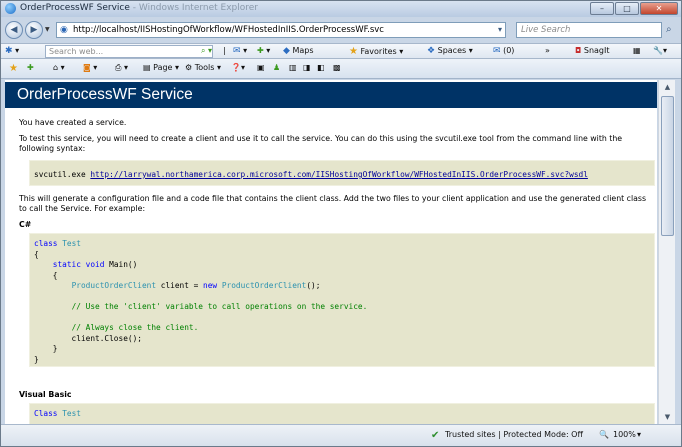  Describe the element at coordinates (514, 434) in the screenshot. I see `security-zone-text: Trusted sites | Protected Mode: Off` at that location.